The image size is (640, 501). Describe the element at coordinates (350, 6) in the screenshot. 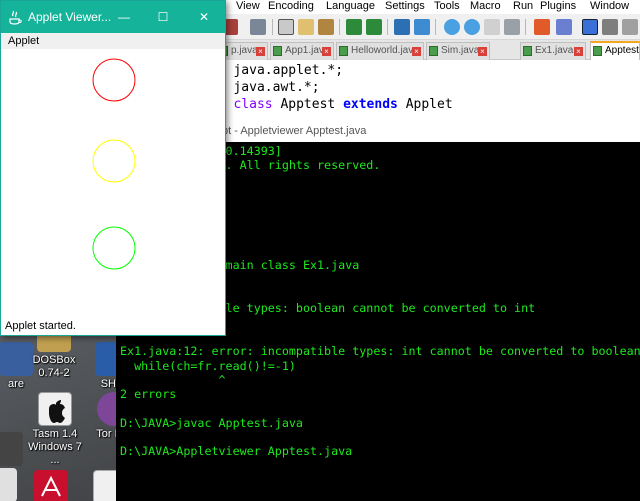

I see `menu-language: Language` at that location.